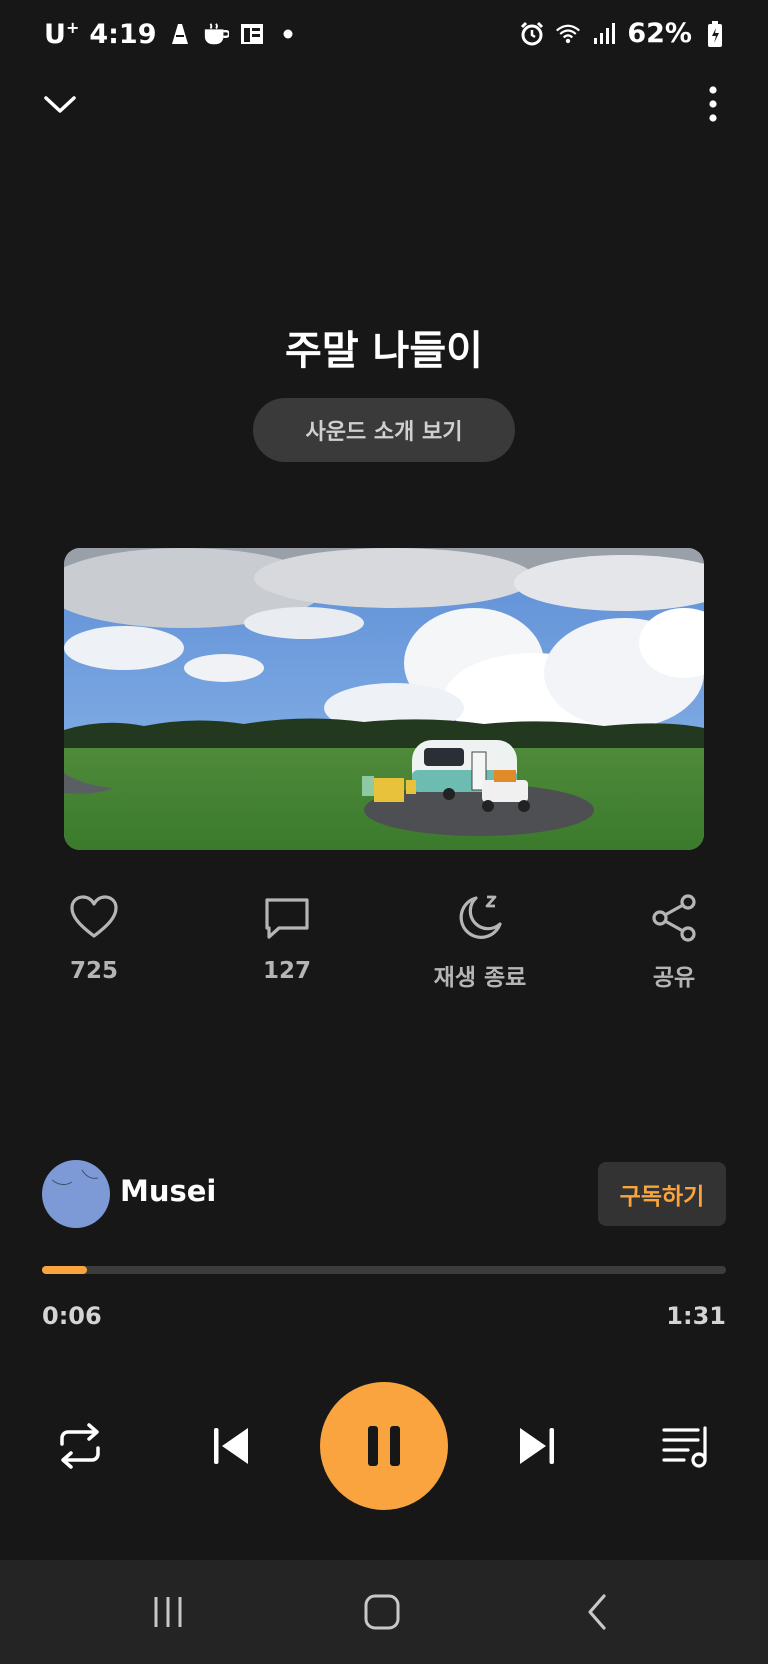 Image resolution: width=768 pixels, height=1664 pixels. Describe the element at coordinates (623, 33) in the screenshot. I see `status-right: 62%` at that location.